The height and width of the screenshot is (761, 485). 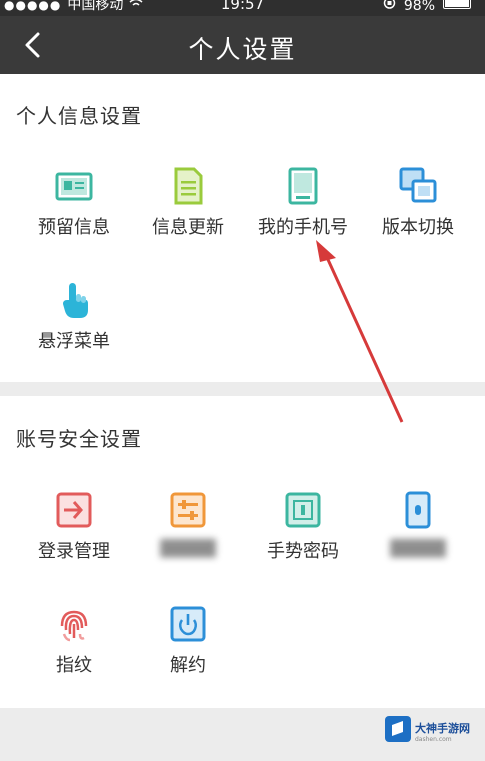 I want to click on terminate-contract-label: 解约, so click(x=188, y=665).